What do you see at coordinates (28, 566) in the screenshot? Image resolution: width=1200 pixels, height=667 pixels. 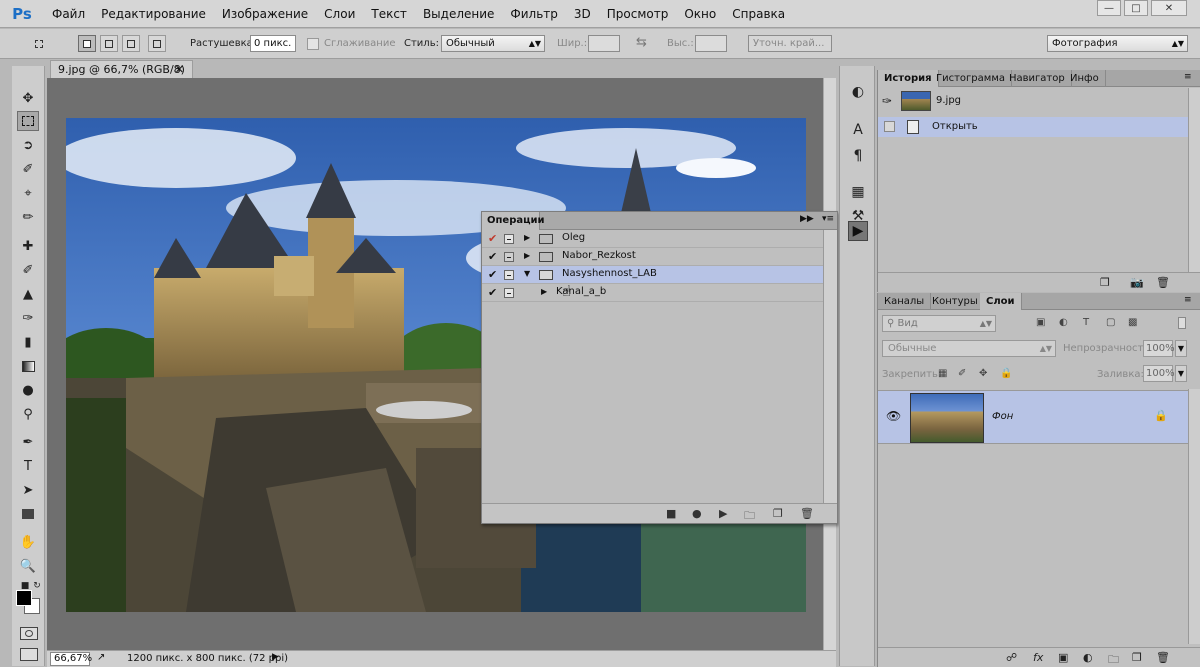 I see `zoom-tool-icon: 🔍` at bounding box center [28, 566].